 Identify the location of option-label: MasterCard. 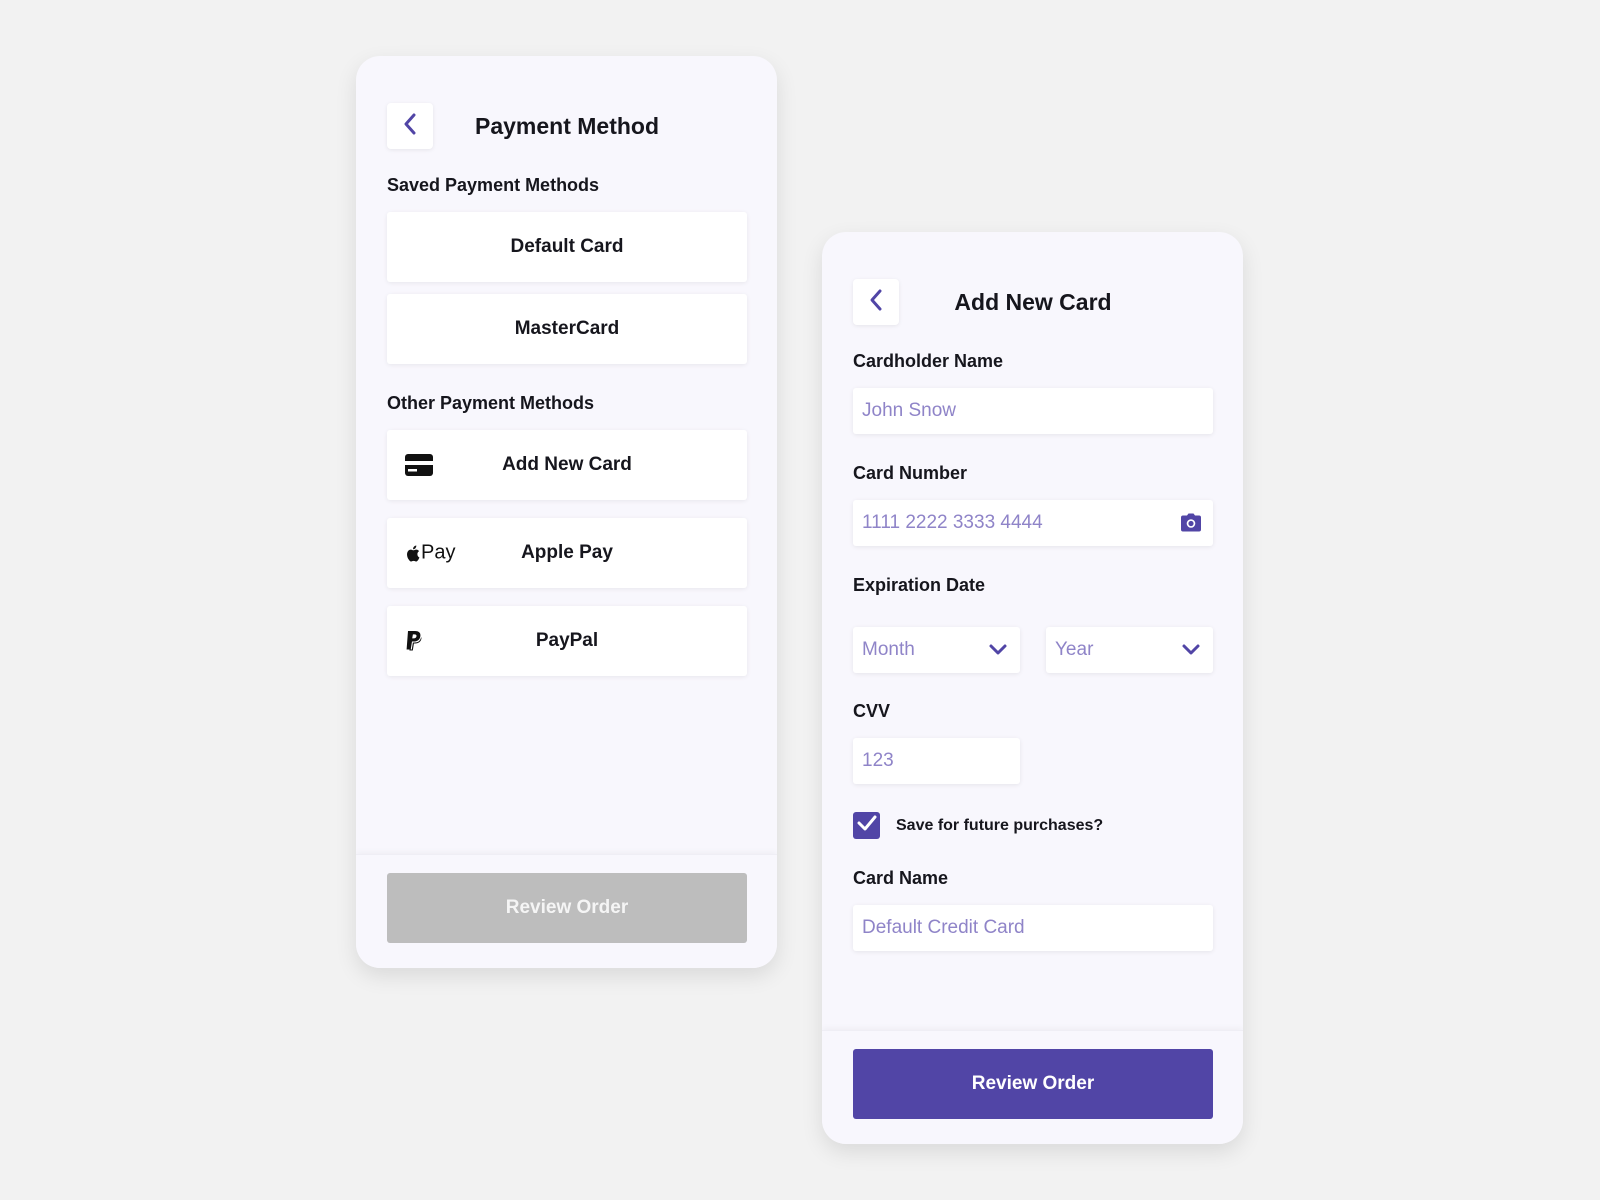
(567, 328).